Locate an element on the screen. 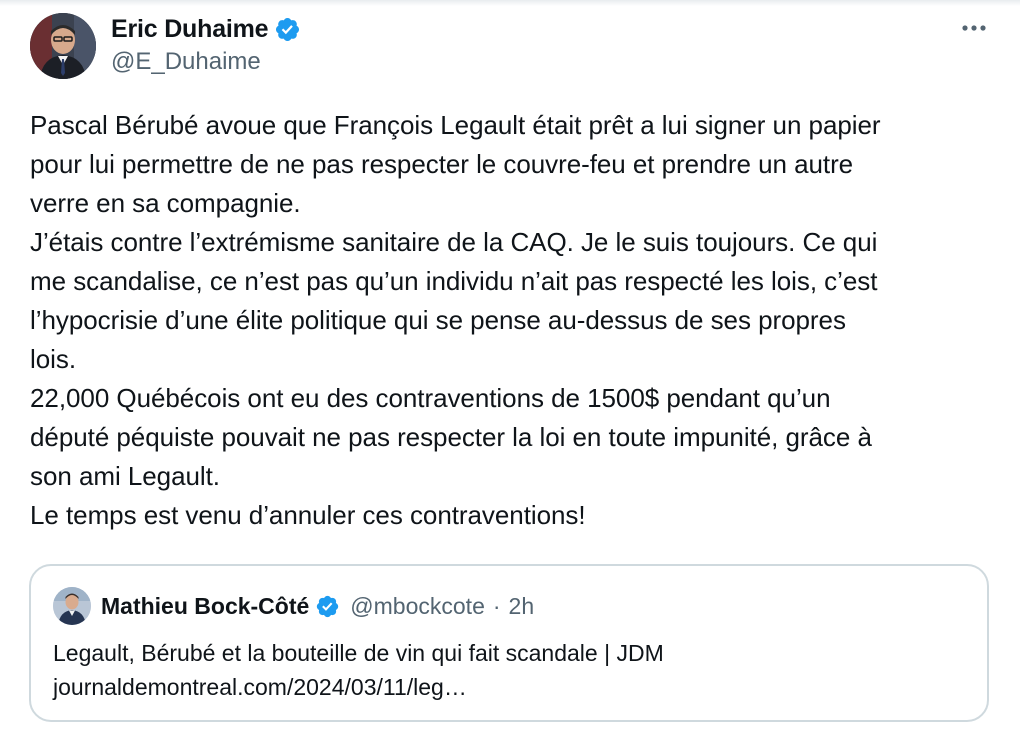 Image resolution: width=1020 pixels, height=736 pixels. more-options-button is located at coordinates (974, 28).